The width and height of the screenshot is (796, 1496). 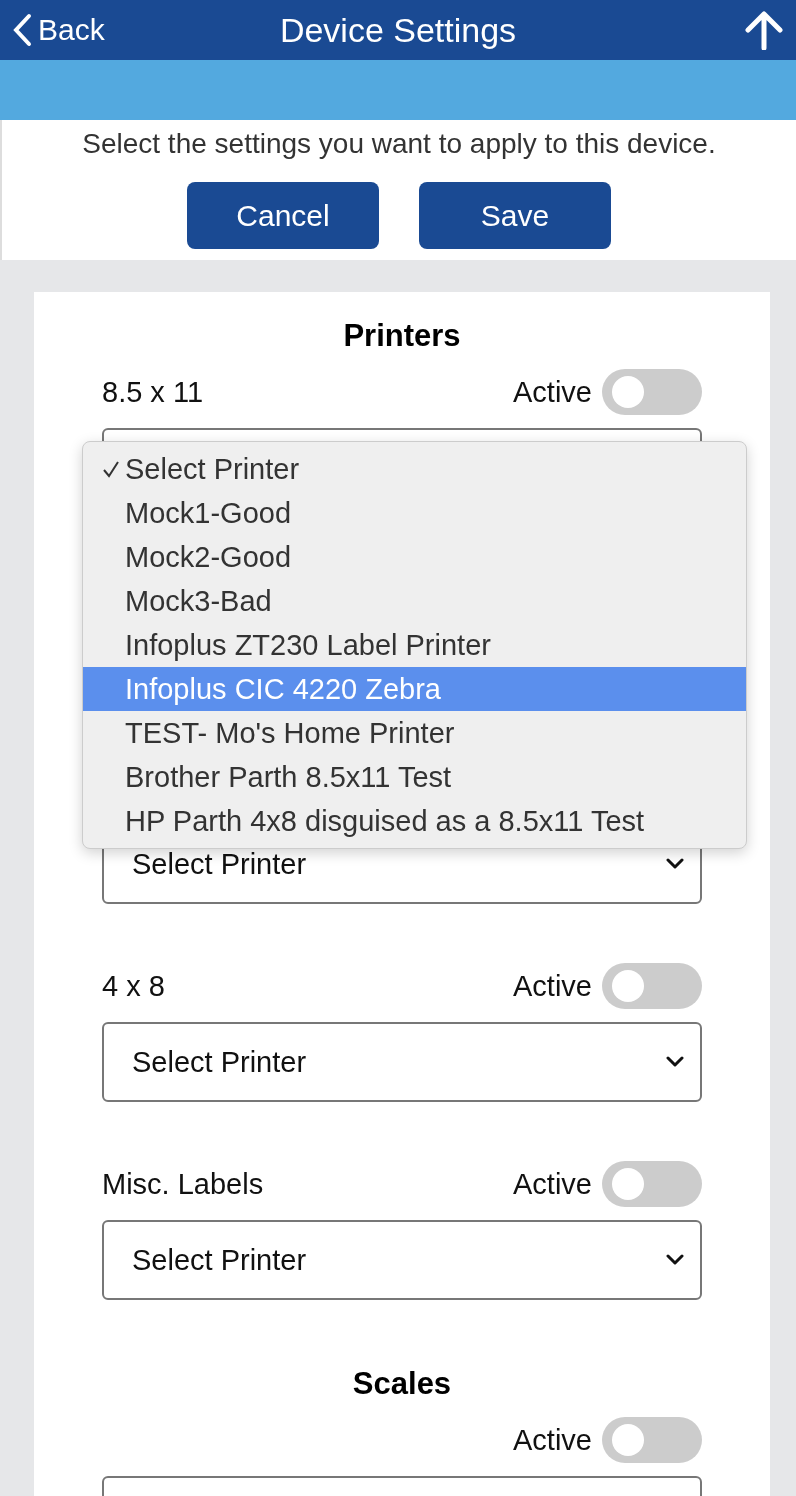 What do you see at coordinates (414, 601) in the screenshot?
I see `menu-option: Mock3-Bad` at bounding box center [414, 601].